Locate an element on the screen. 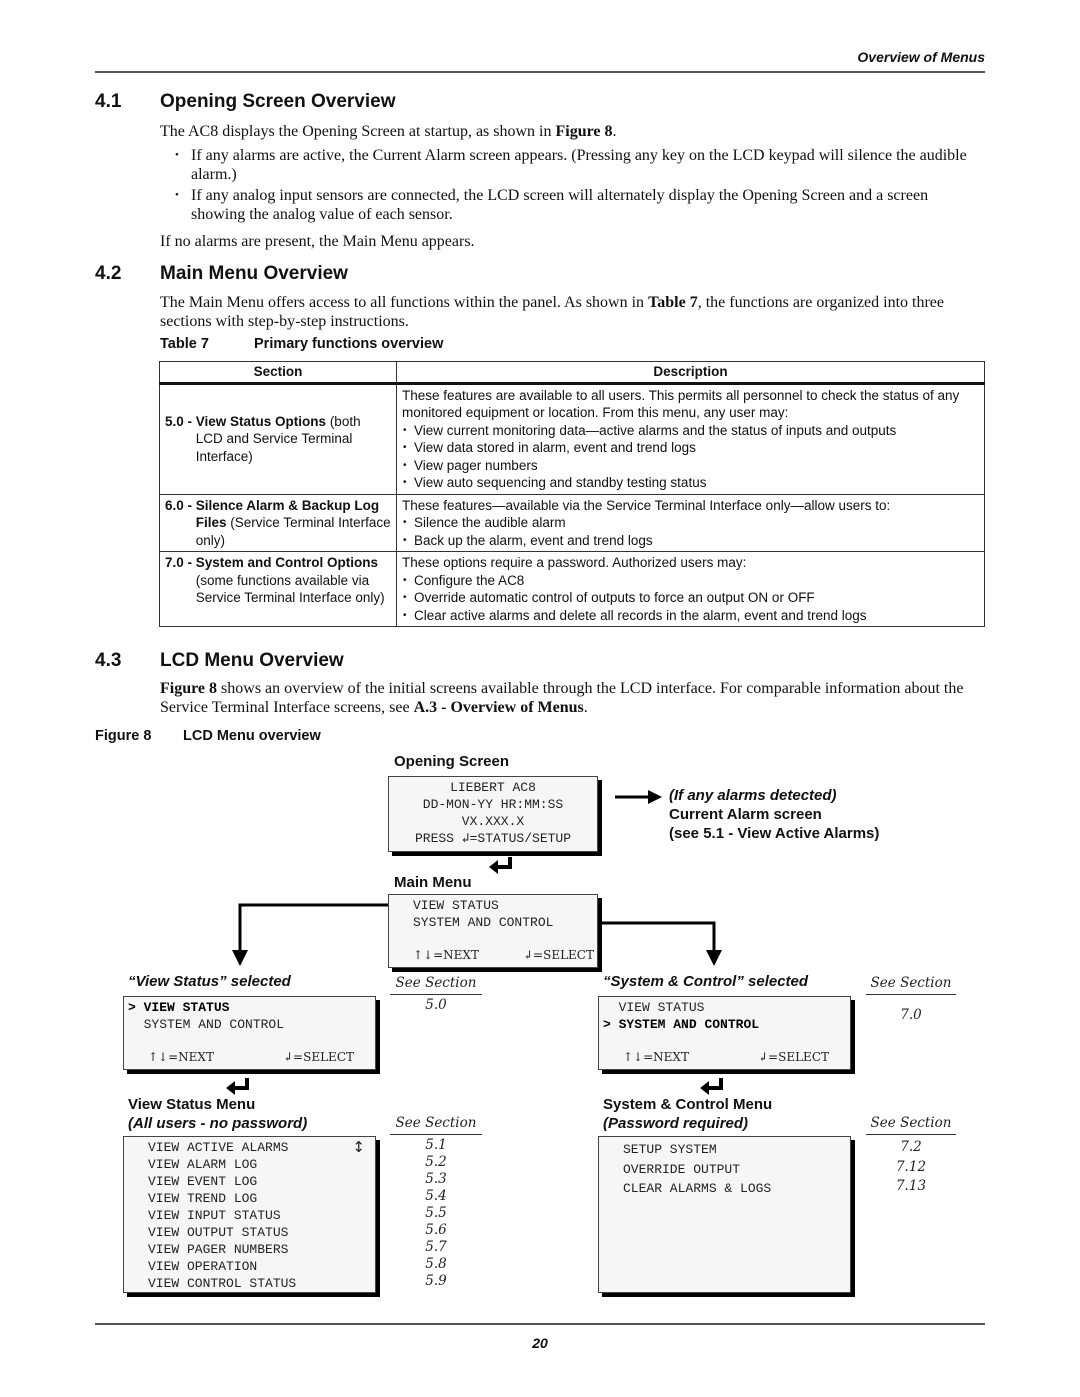 This screenshot has height=1397, width=1080. see-section-column: See Section 5.0 is located at coordinates (436, 994).